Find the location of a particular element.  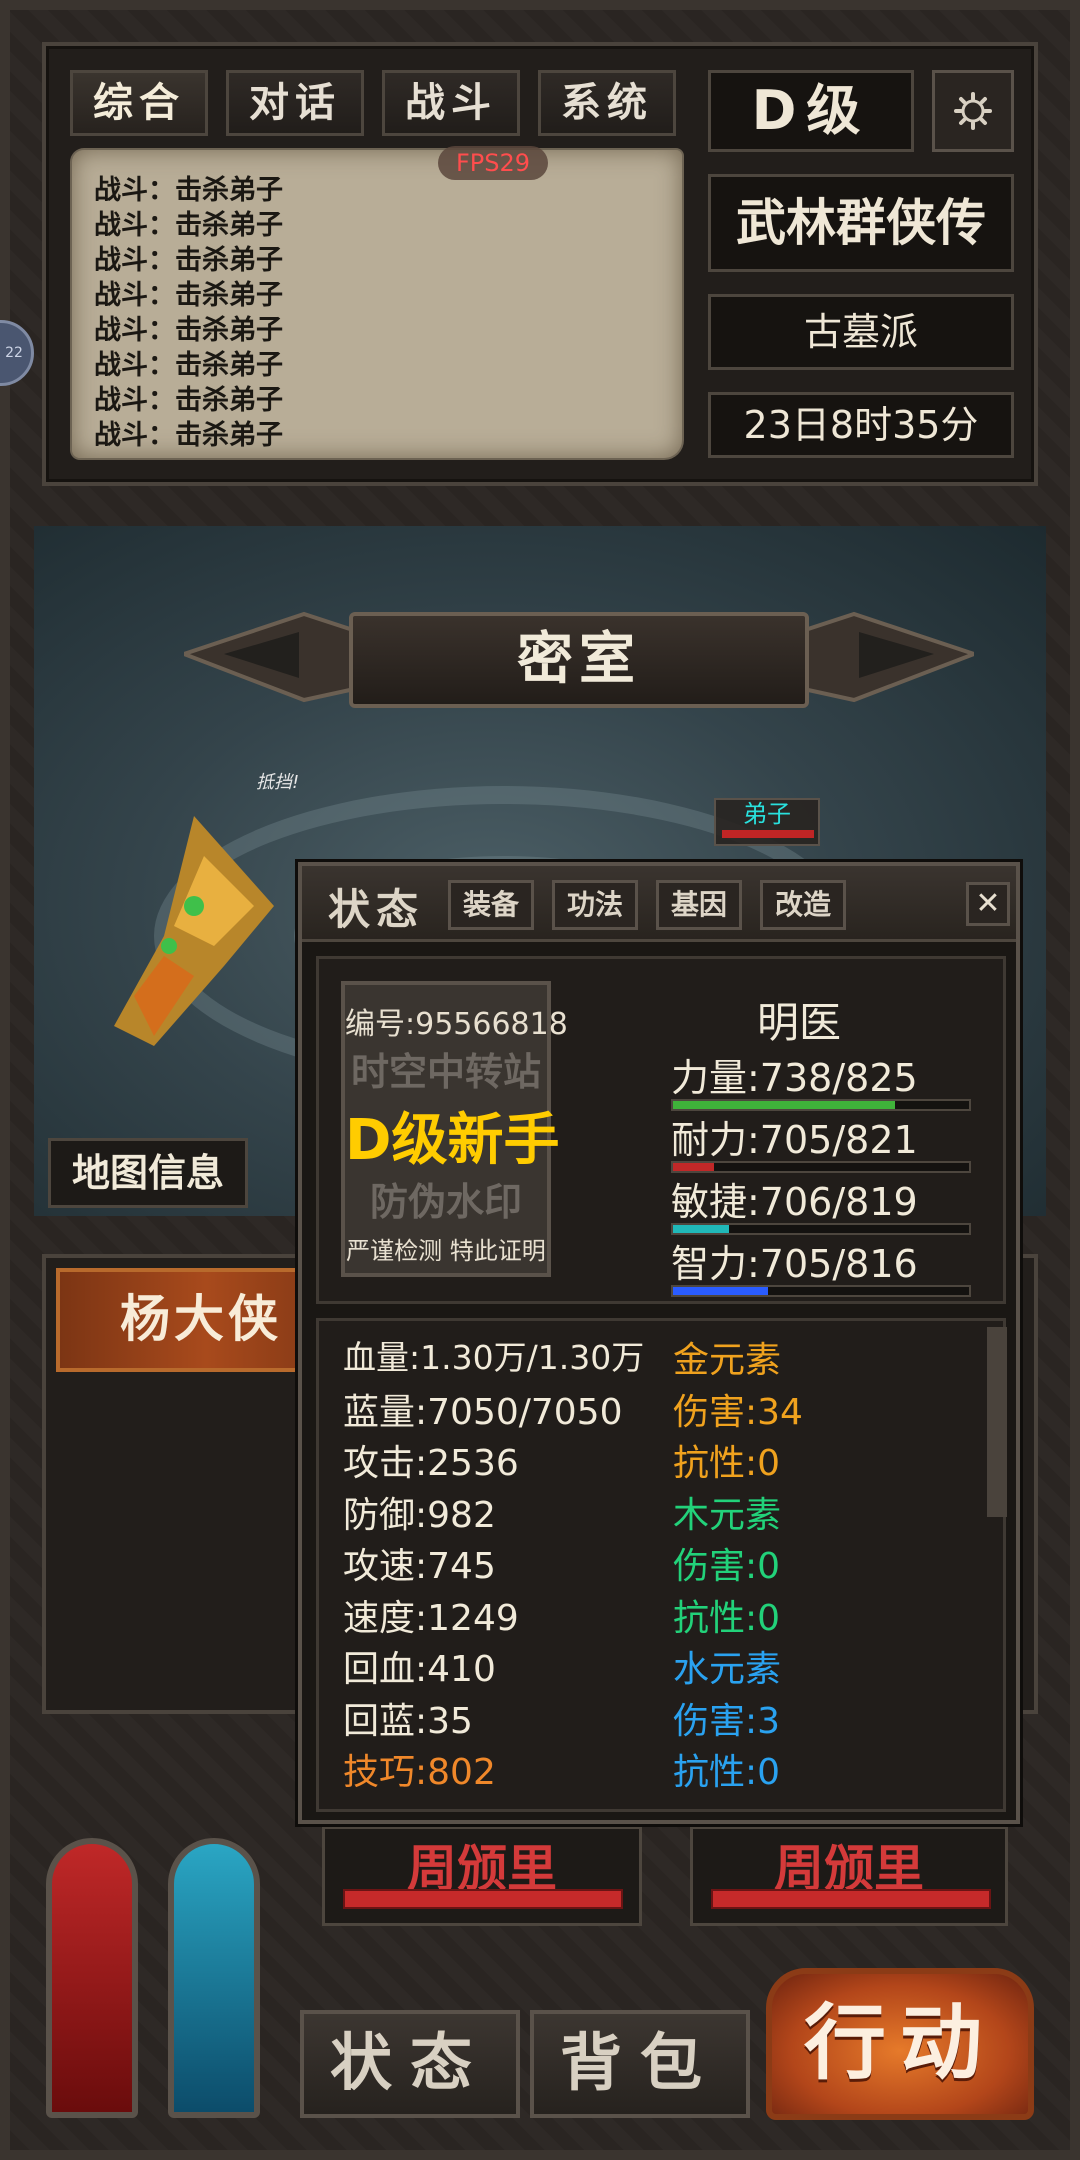

intellect-fill is located at coordinates (720, 1291).